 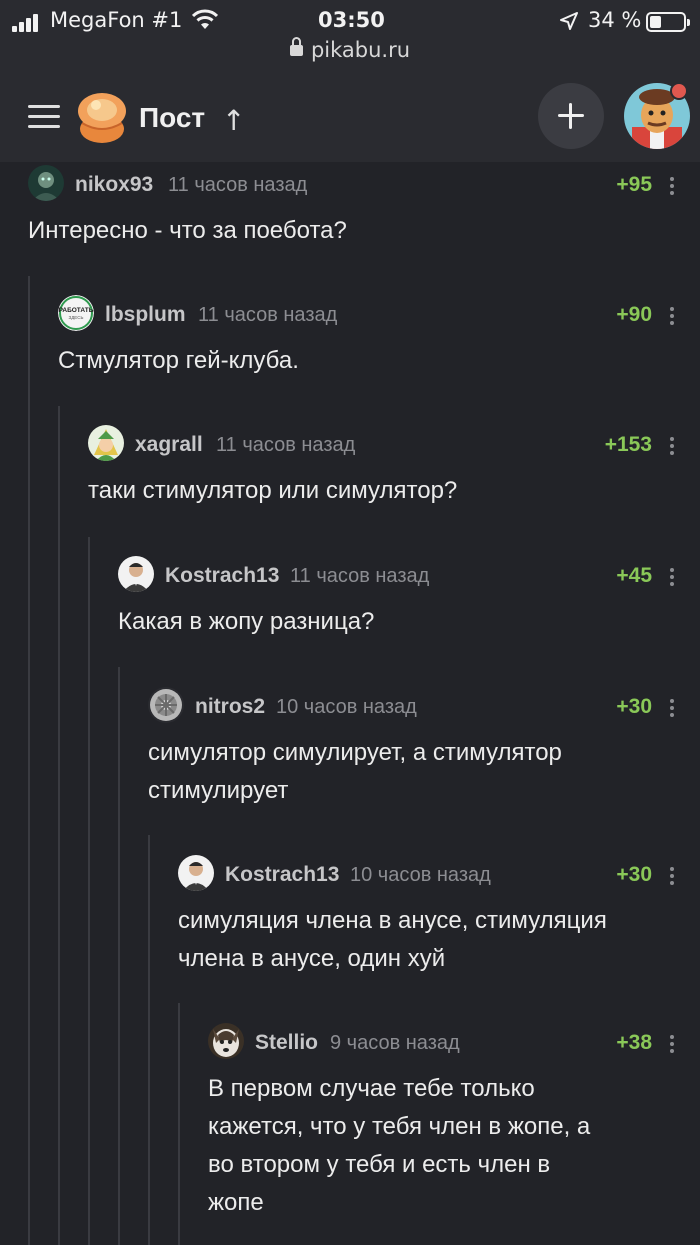 I want to click on comment-rating: +95, so click(x=634, y=184).